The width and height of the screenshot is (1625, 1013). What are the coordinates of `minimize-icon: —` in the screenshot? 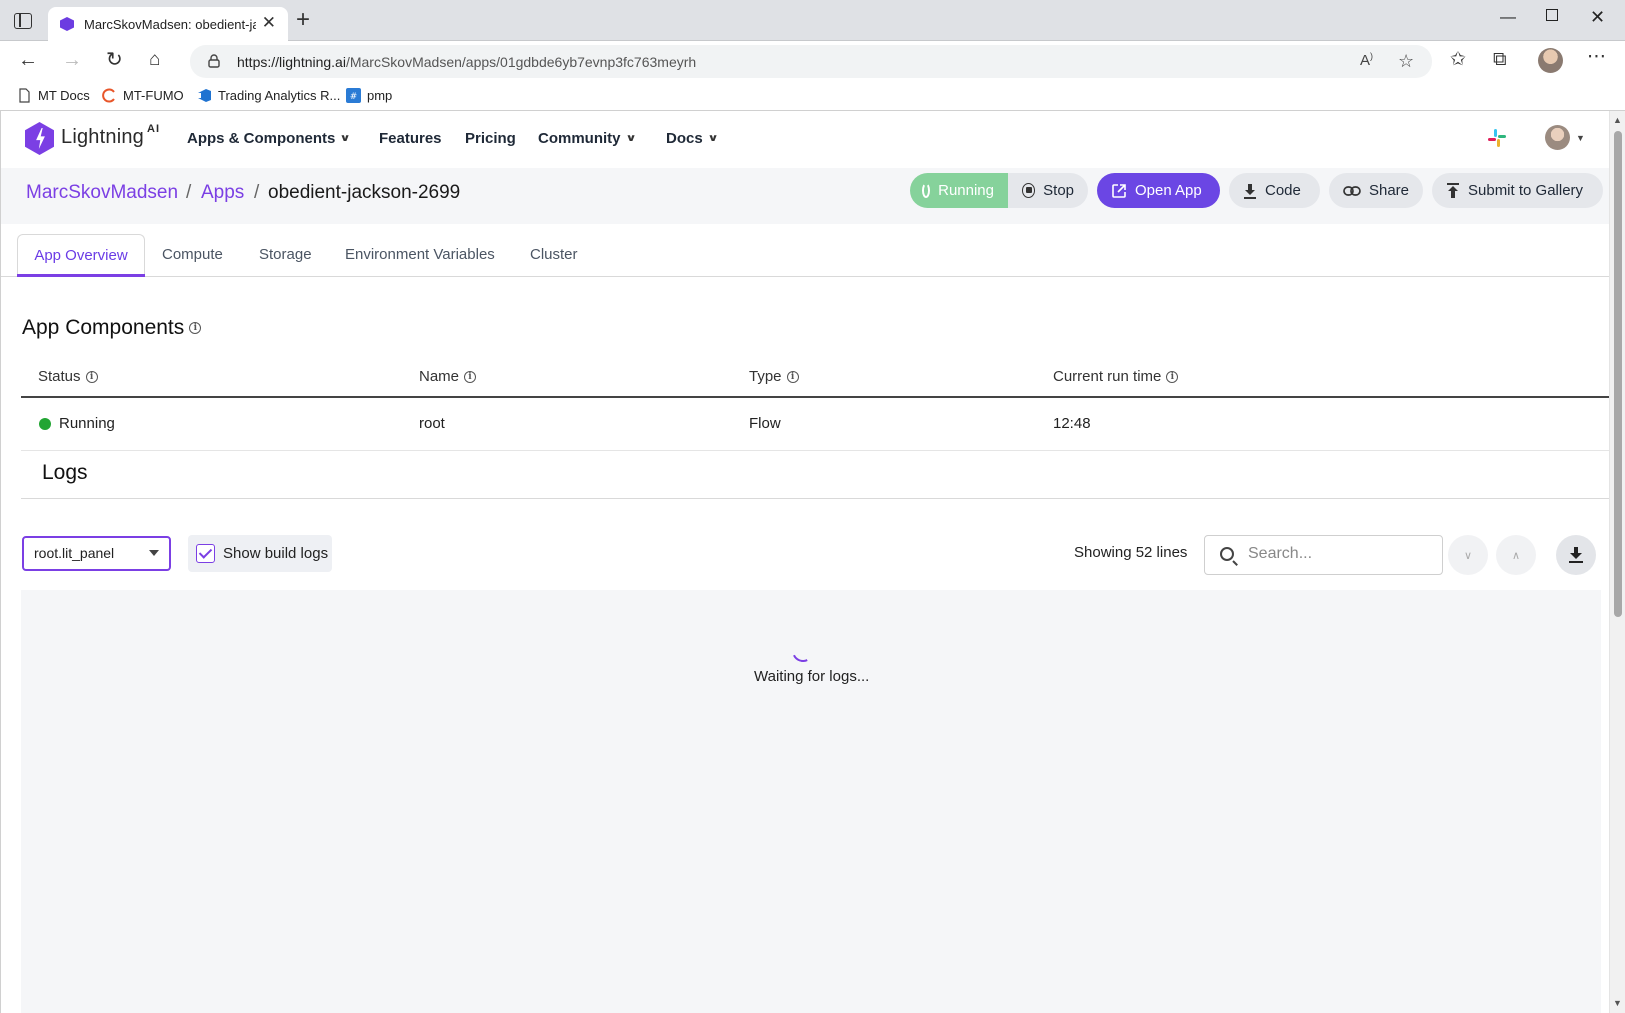 It's located at (1508, 18).